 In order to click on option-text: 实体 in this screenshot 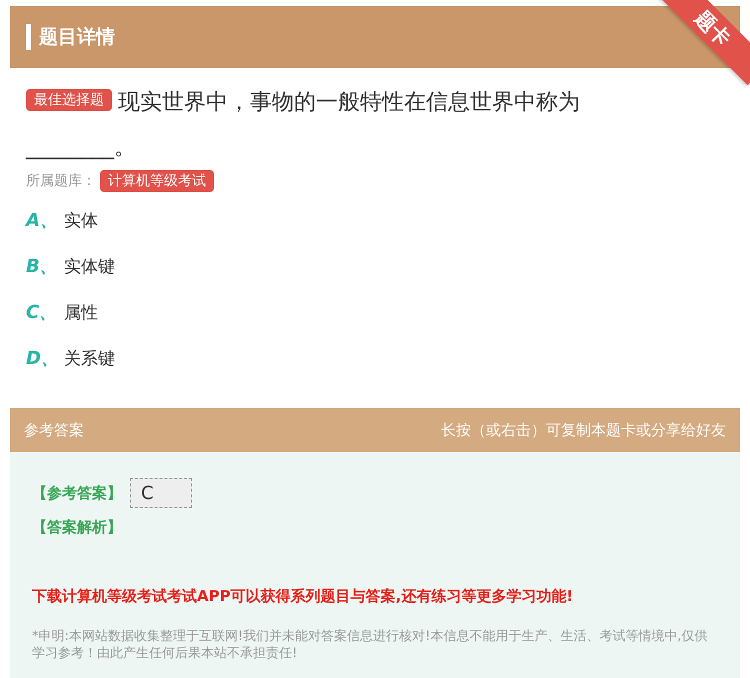, I will do `click(81, 220)`.